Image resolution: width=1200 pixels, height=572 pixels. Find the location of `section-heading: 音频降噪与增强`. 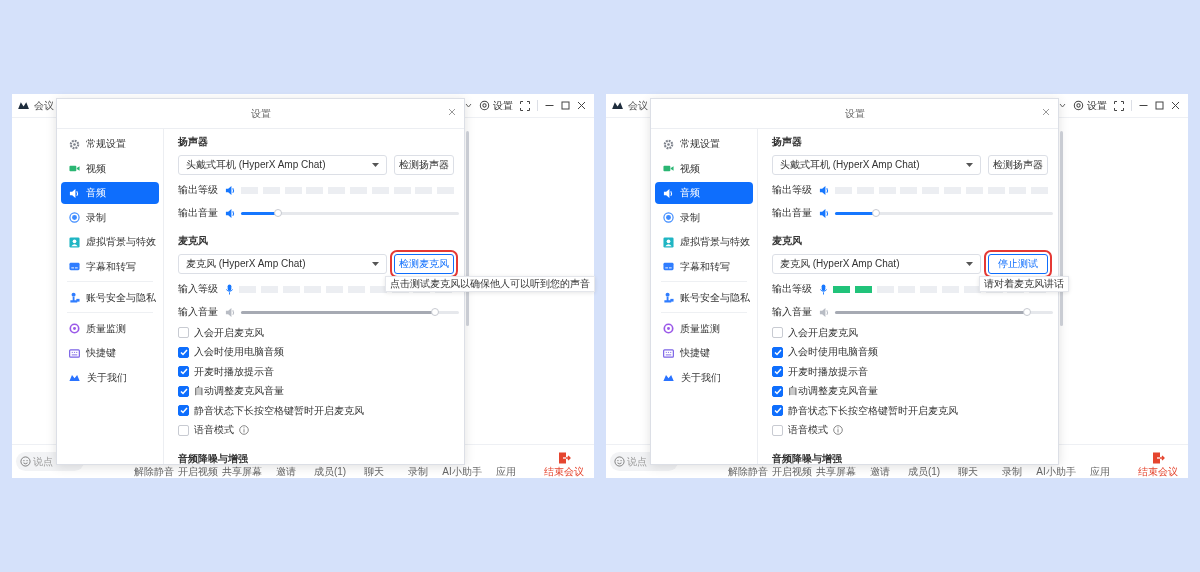

section-heading: 音频降噪与增强 is located at coordinates (213, 459).